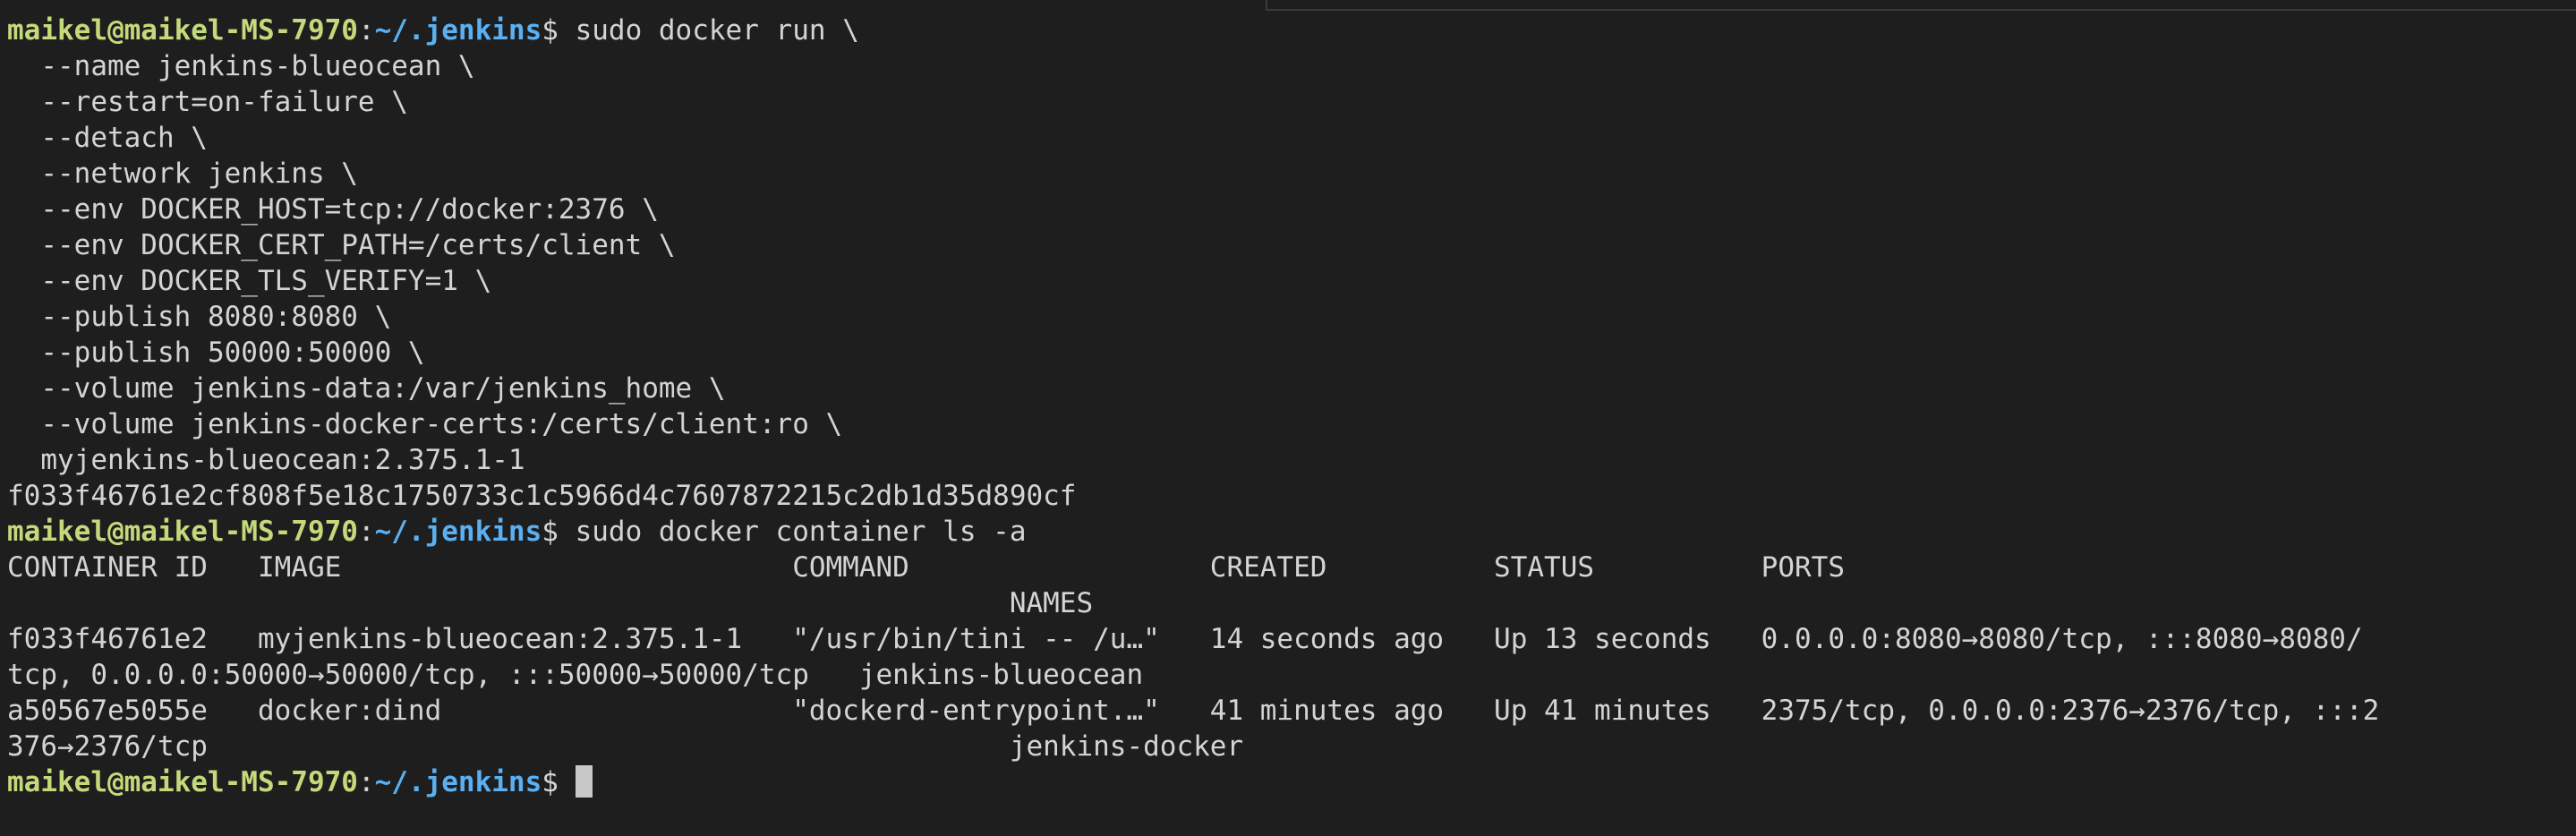 The height and width of the screenshot is (836, 2576). I want to click on command-arg-line: --detach \, so click(107, 138).